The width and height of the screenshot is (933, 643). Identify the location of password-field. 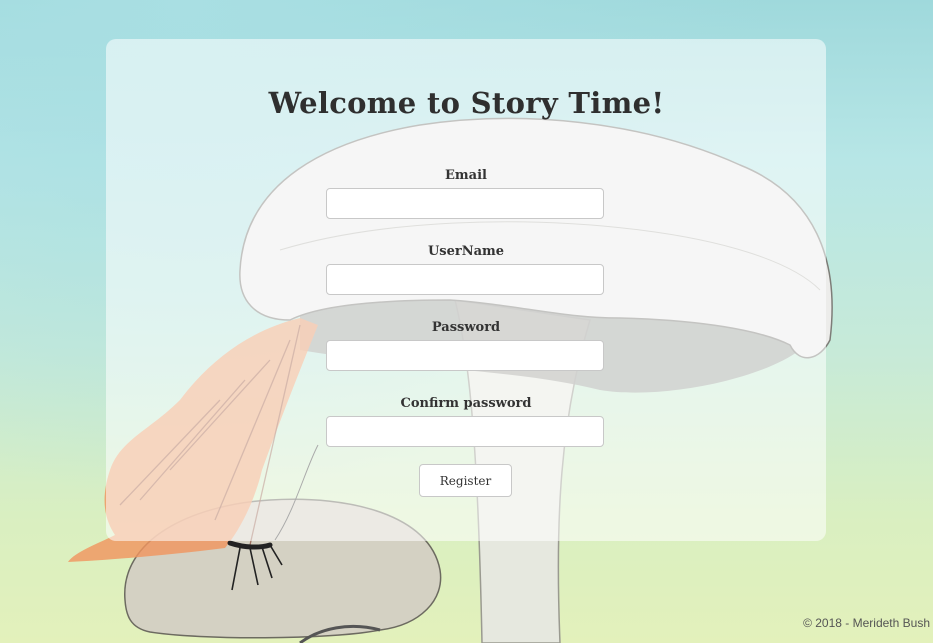
(465, 355).